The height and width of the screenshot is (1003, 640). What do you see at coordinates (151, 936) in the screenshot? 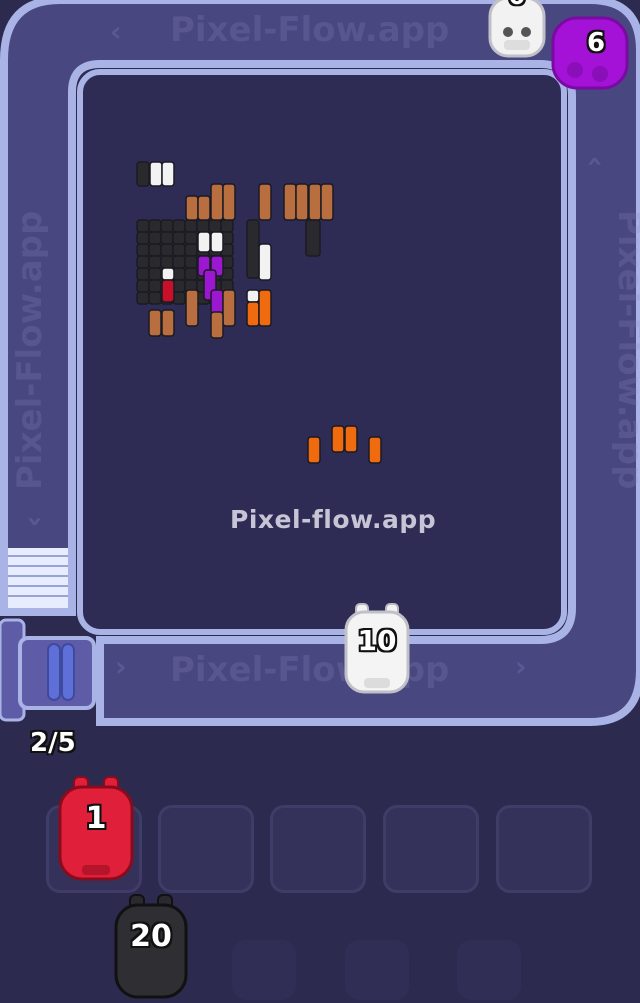
I see `pig-count: 20` at bounding box center [151, 936].